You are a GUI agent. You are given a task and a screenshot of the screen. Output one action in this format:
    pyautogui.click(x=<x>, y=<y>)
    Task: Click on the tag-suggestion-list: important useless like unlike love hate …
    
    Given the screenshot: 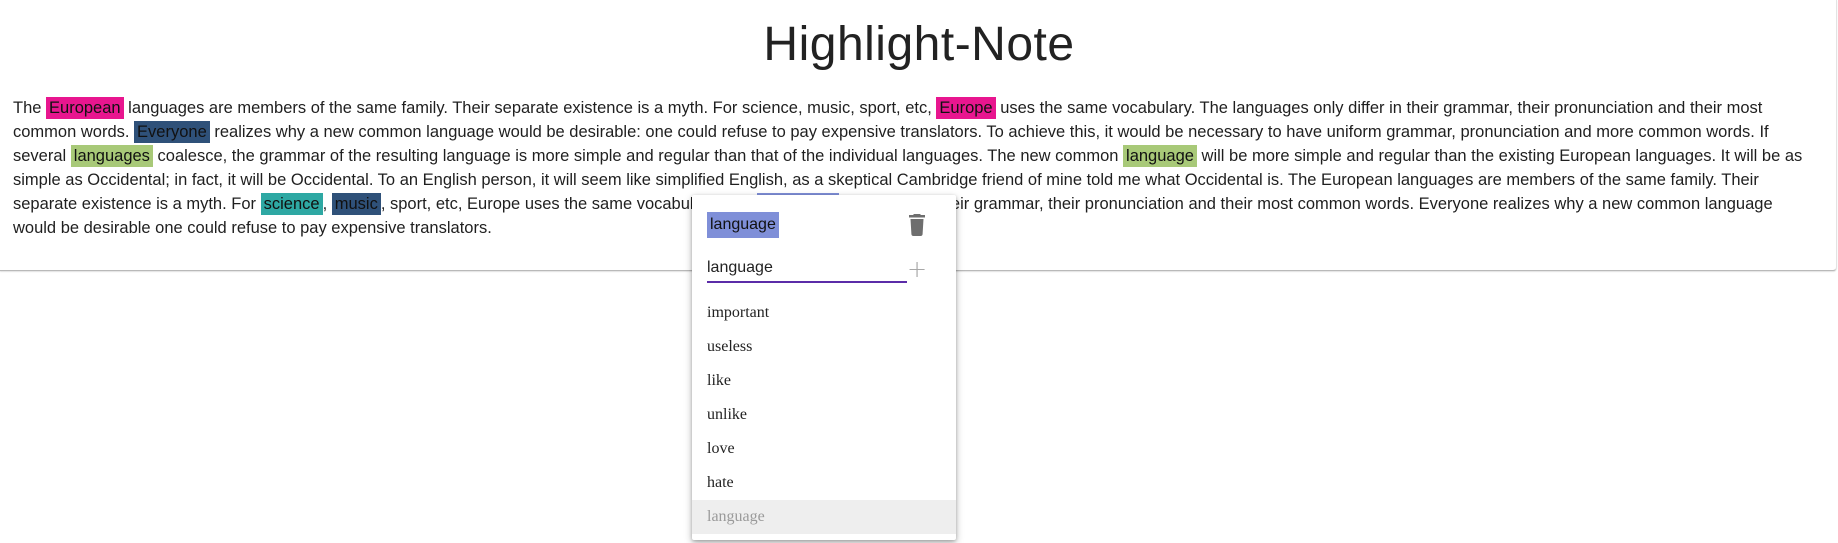 What is the action you would take?
    pyautogui.click(x=824, y=415)
    